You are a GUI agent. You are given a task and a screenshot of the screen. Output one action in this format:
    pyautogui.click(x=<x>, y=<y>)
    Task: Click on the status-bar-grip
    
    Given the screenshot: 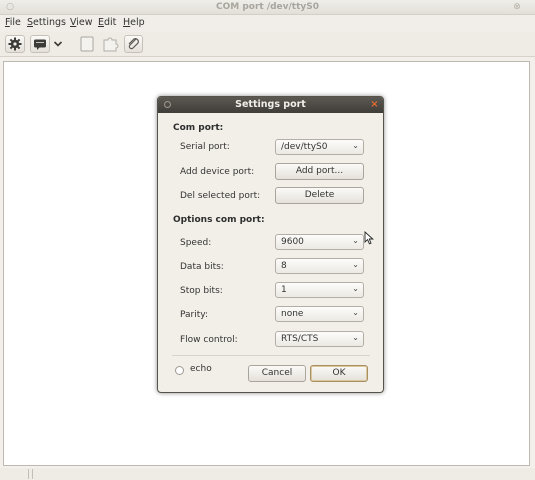 What is the action you would take?
    pyautogui.click(x=30, y=474)
    